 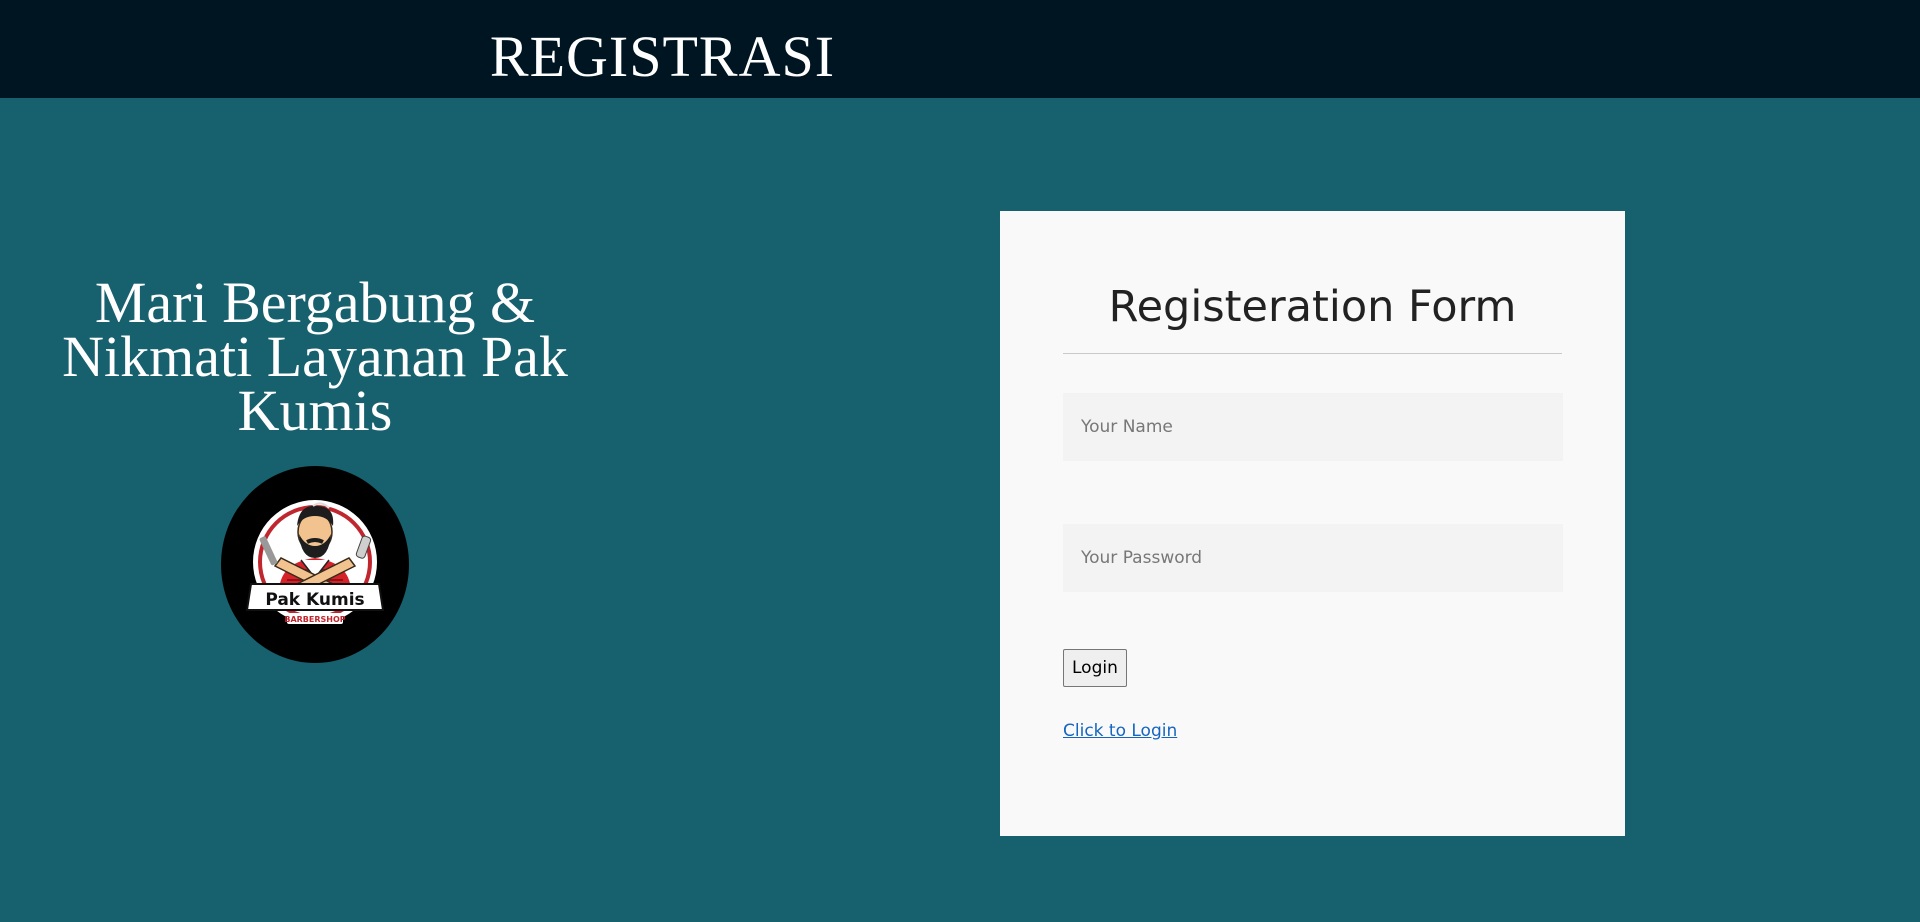 What do you see at coordinates (314, 600) in the screenshot?
I see `logo-brand-text: Pak Kumis` at bounding box center [314, 600].